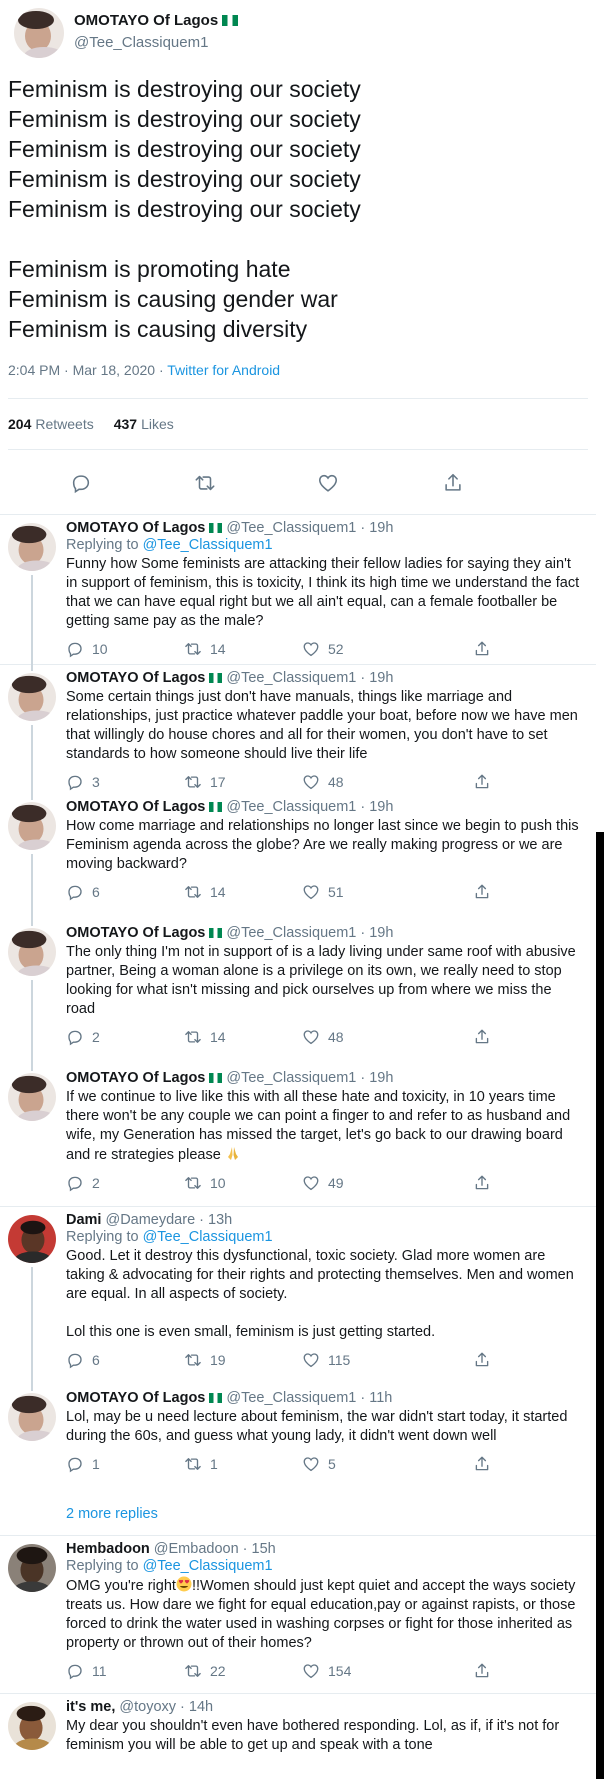 The height and width of the screenshot is (1779, 604). Describe the element at coordinates (205, 1360) in the screenshot. I see `retweet-button: 19` at that location.